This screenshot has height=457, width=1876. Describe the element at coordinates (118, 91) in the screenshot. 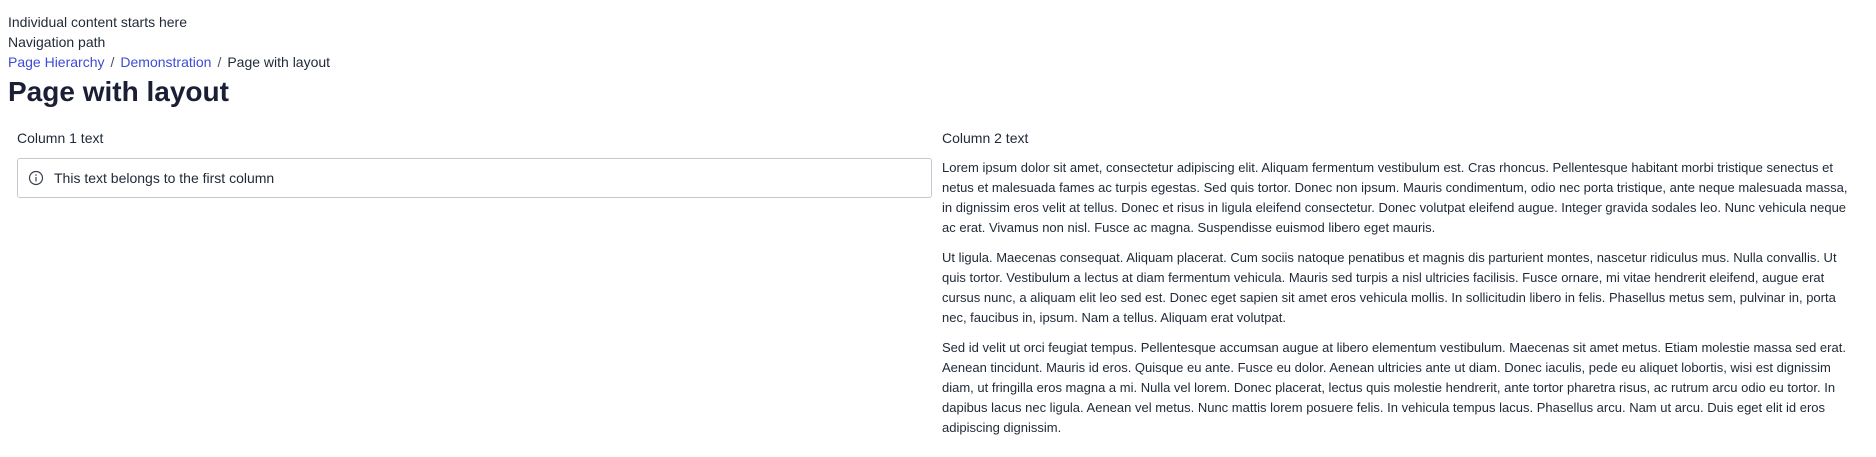

I see `page-title: Page with layout` at that location.